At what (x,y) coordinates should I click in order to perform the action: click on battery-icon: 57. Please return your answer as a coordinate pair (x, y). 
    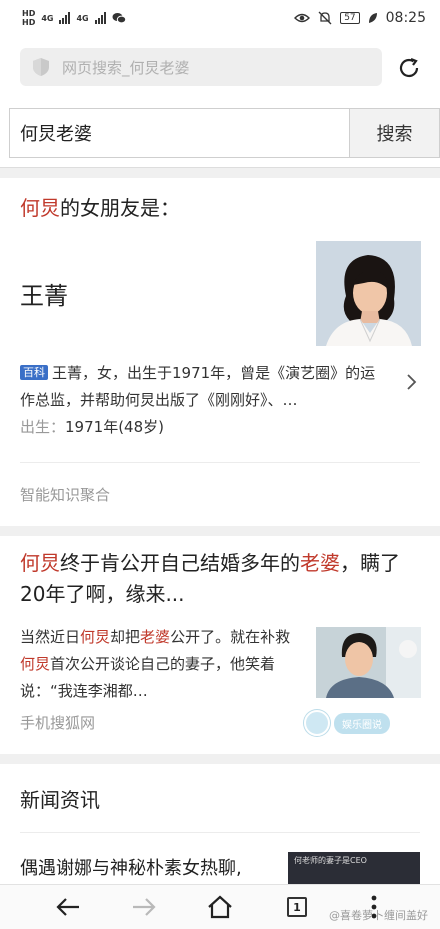
    Looking at the image, I should click on (350, 18).